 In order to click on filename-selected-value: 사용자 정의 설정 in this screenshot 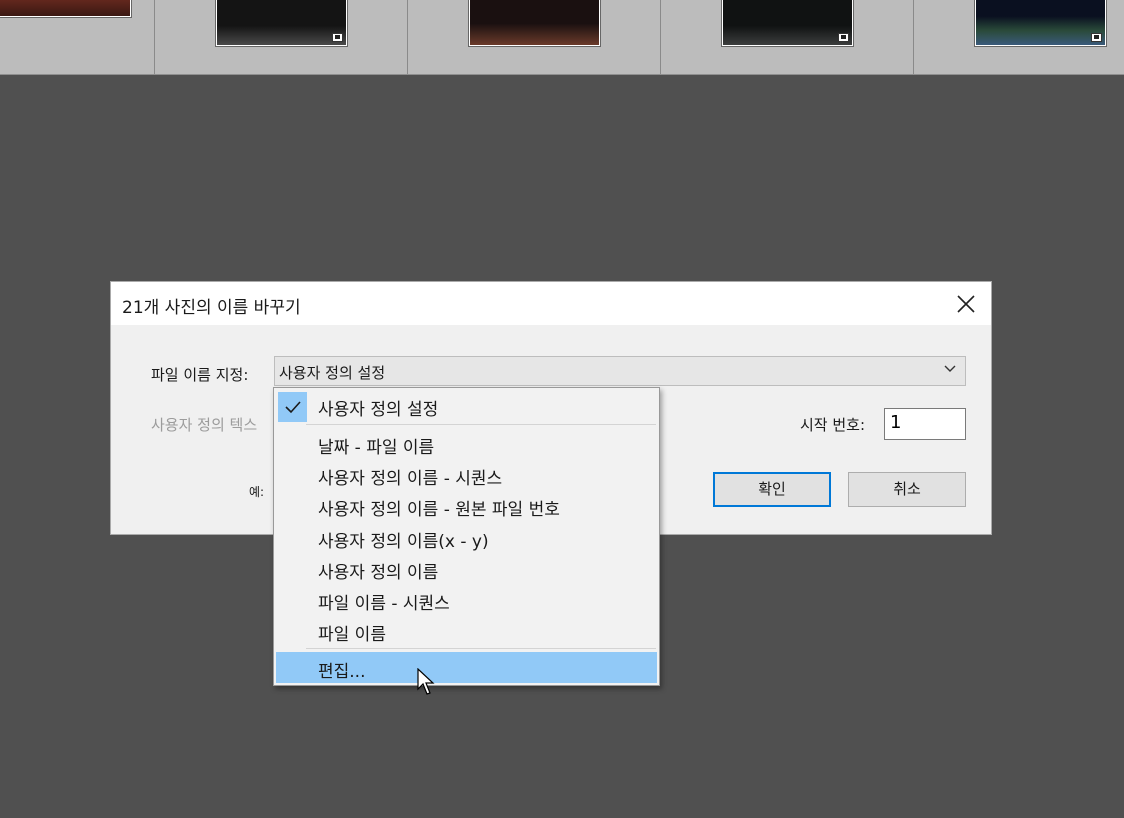, I will do `click(332, 373)`.